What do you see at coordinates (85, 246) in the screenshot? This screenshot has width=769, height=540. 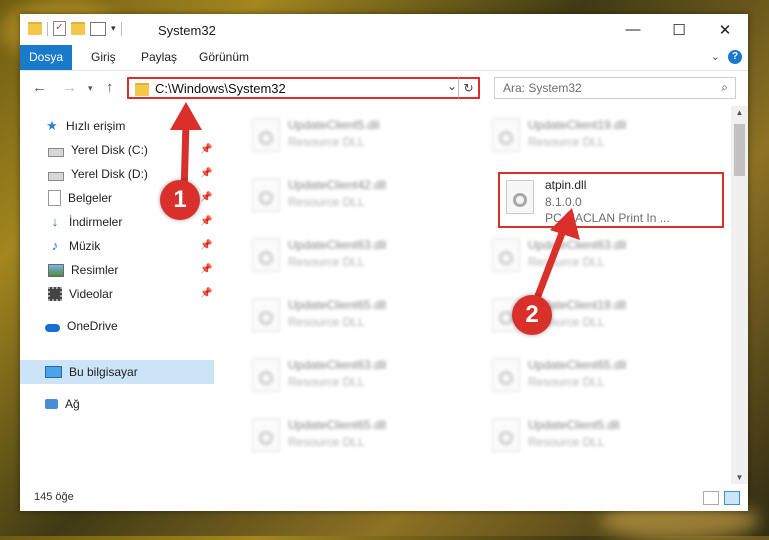 I see `sidebar-item-label: Müzik` at bounding box center [85, 246].